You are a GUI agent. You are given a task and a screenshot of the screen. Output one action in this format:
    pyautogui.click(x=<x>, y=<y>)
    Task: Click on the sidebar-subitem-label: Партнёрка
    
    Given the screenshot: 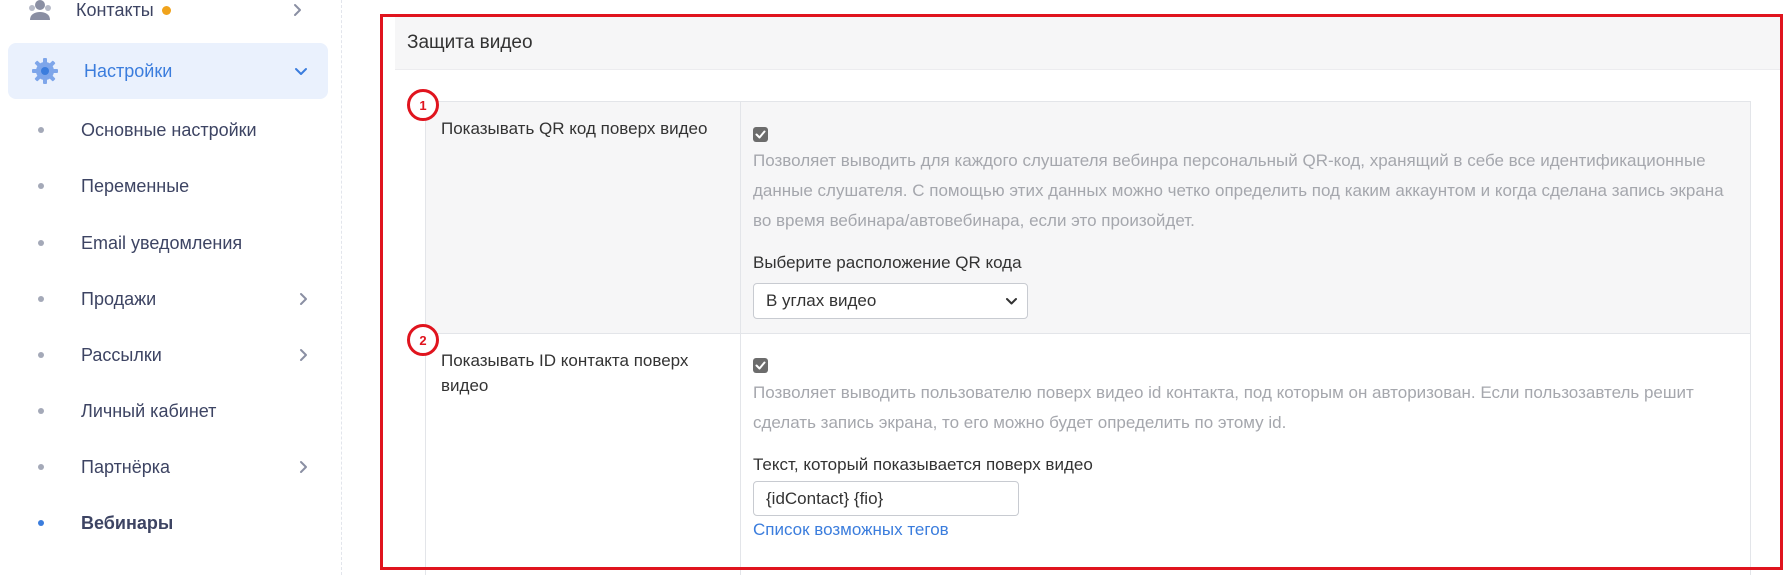 What is the action you would take?
    pyautogui.click(x=126, y=466)
    